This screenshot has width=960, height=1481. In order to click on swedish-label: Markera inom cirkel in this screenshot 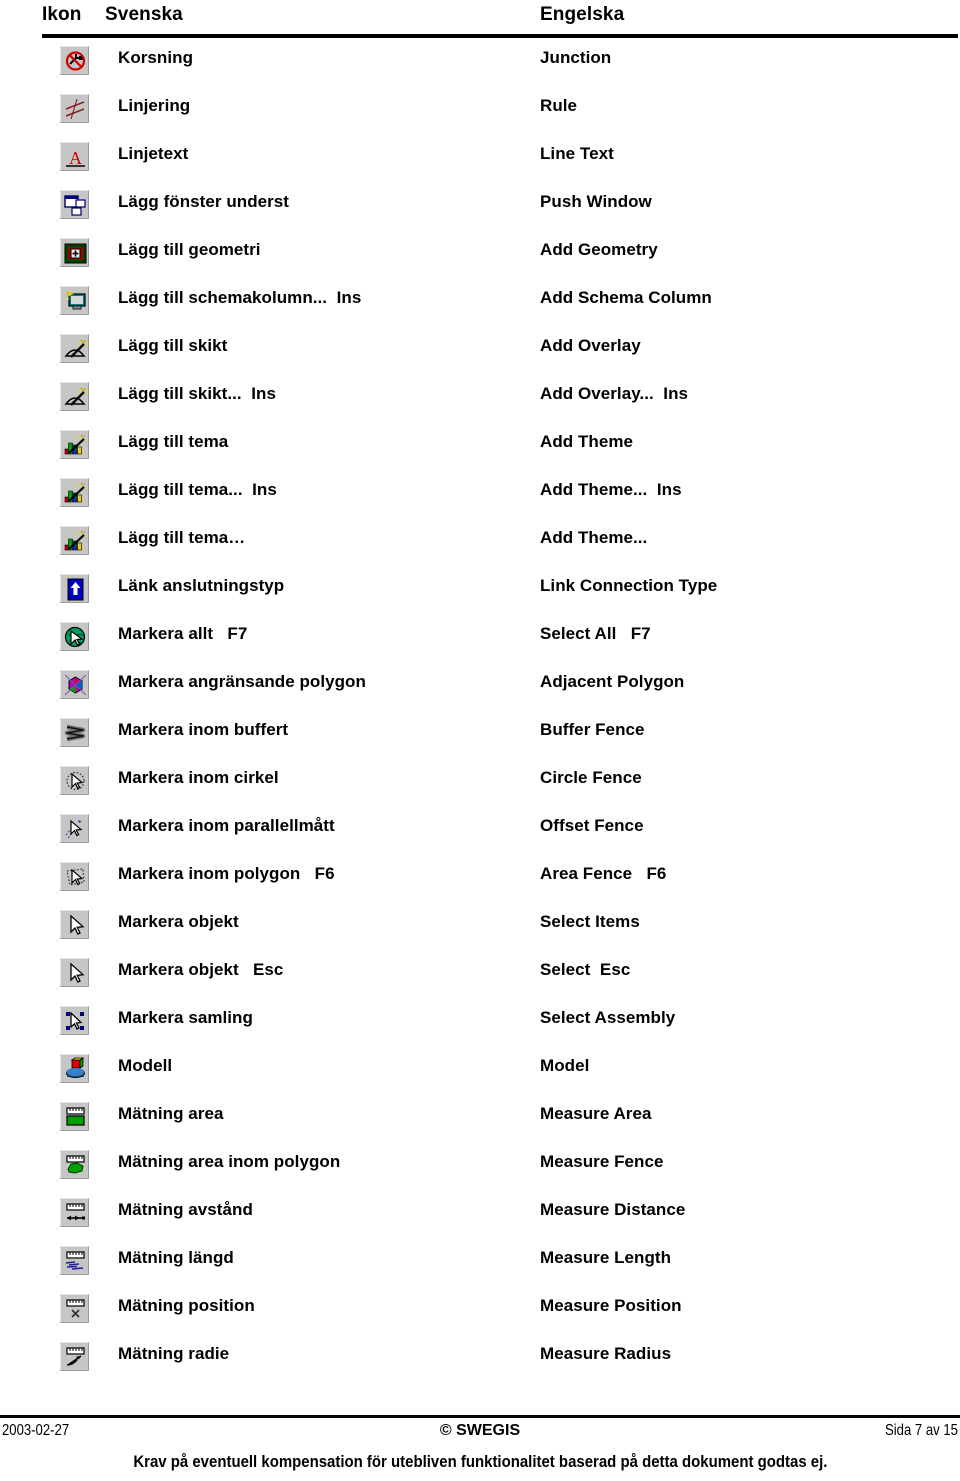, I will do `click(198, 777)`.